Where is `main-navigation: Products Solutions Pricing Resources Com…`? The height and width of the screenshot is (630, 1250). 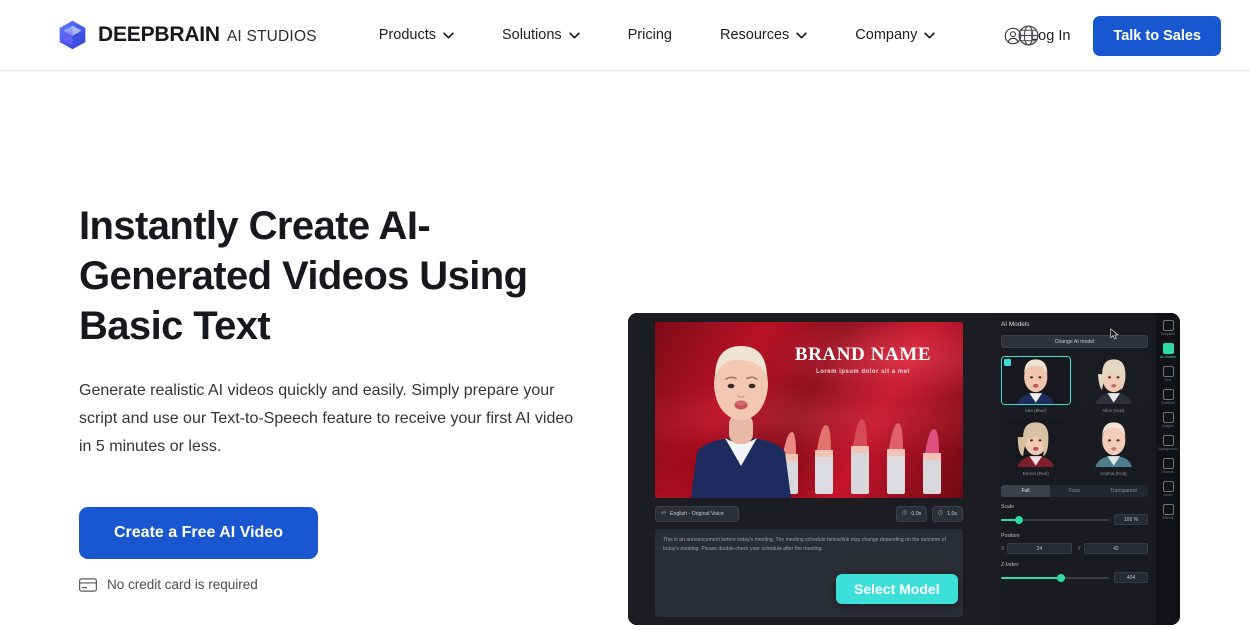 main-navigation: Products Solutions Pricing Resources Com… is located at coordinates (657, 35).